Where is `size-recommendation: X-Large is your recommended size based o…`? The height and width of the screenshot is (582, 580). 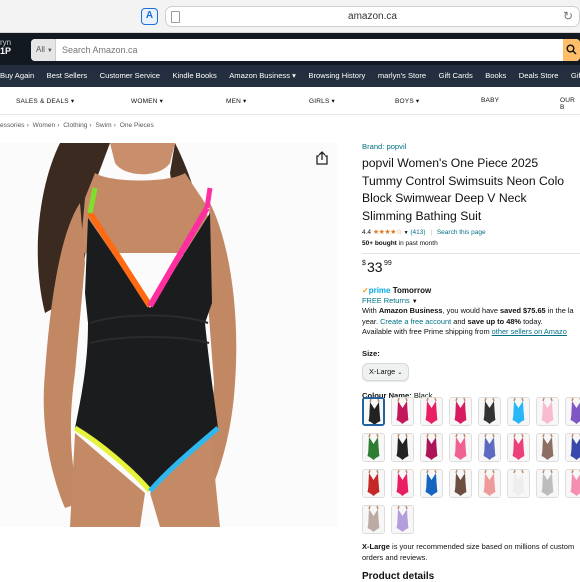 size-recommendation: X-Large is your recommended size based o… is located at coordinates (468, 552).